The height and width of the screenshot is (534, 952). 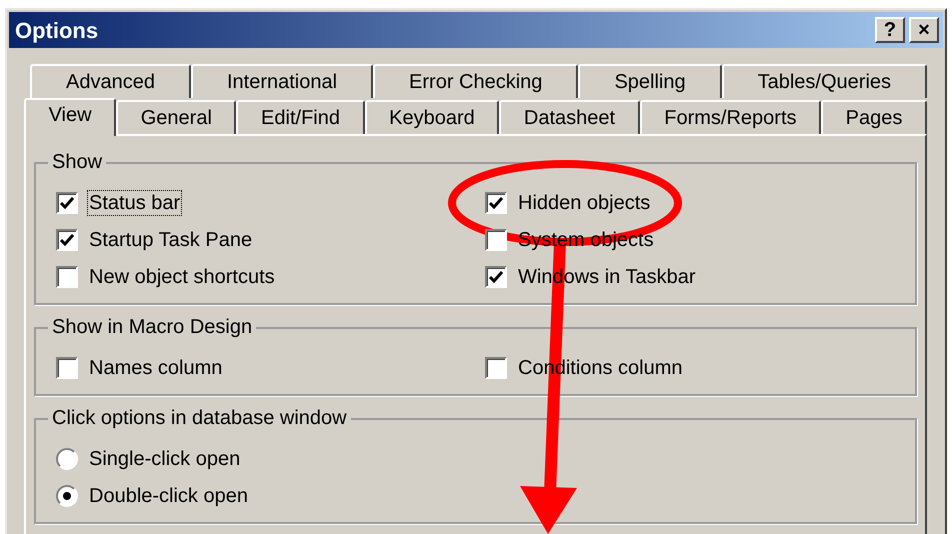 What do you see at coordinates (56, 30) in the screenshot?
I see `window-title: Options` at bounding box center [56, 30].